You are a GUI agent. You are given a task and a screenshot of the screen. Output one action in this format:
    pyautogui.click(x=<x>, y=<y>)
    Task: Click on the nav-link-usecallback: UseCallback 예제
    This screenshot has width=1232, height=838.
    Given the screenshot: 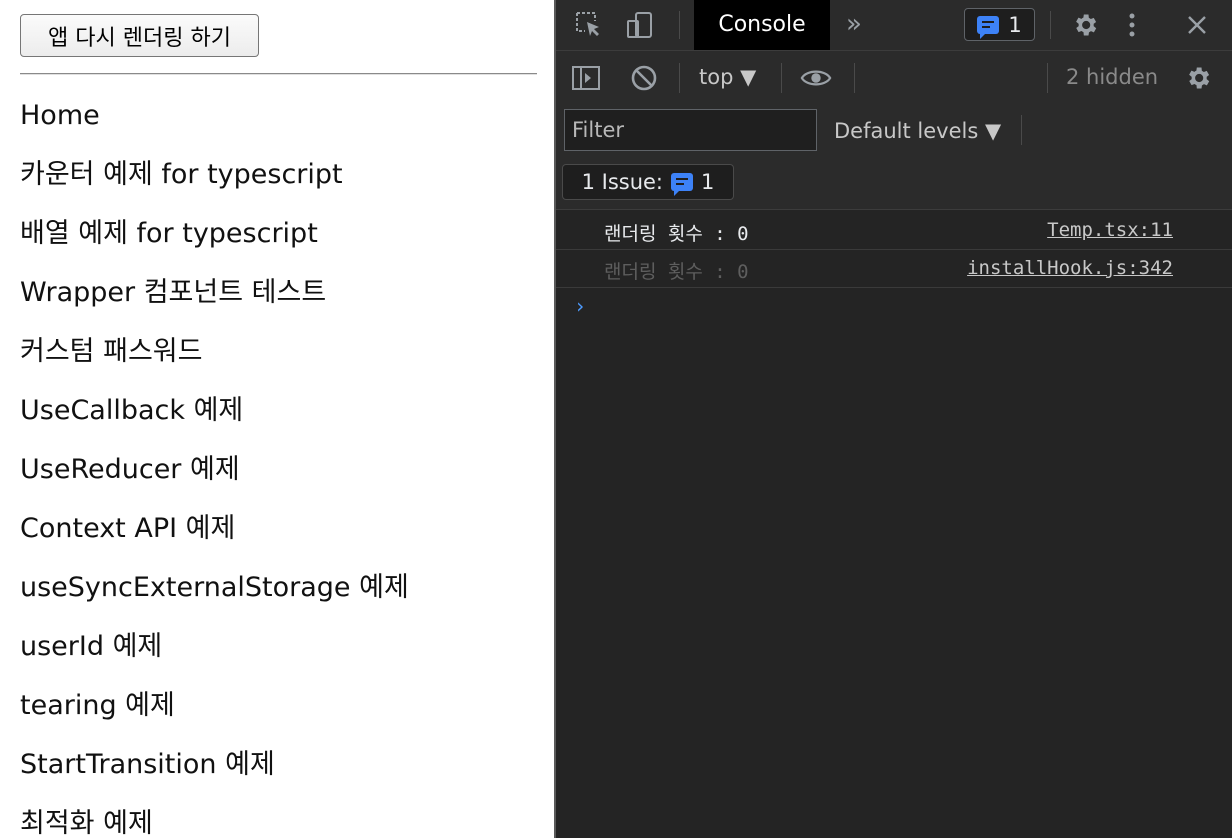 What is the action you would take?
    pyautogui.click(x=214, y=418)
    